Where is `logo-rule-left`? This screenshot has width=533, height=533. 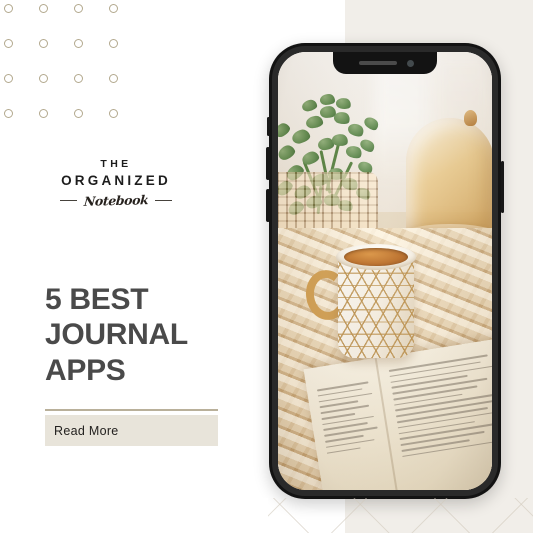 logo-rule-left is located at coordinates (68, 200).